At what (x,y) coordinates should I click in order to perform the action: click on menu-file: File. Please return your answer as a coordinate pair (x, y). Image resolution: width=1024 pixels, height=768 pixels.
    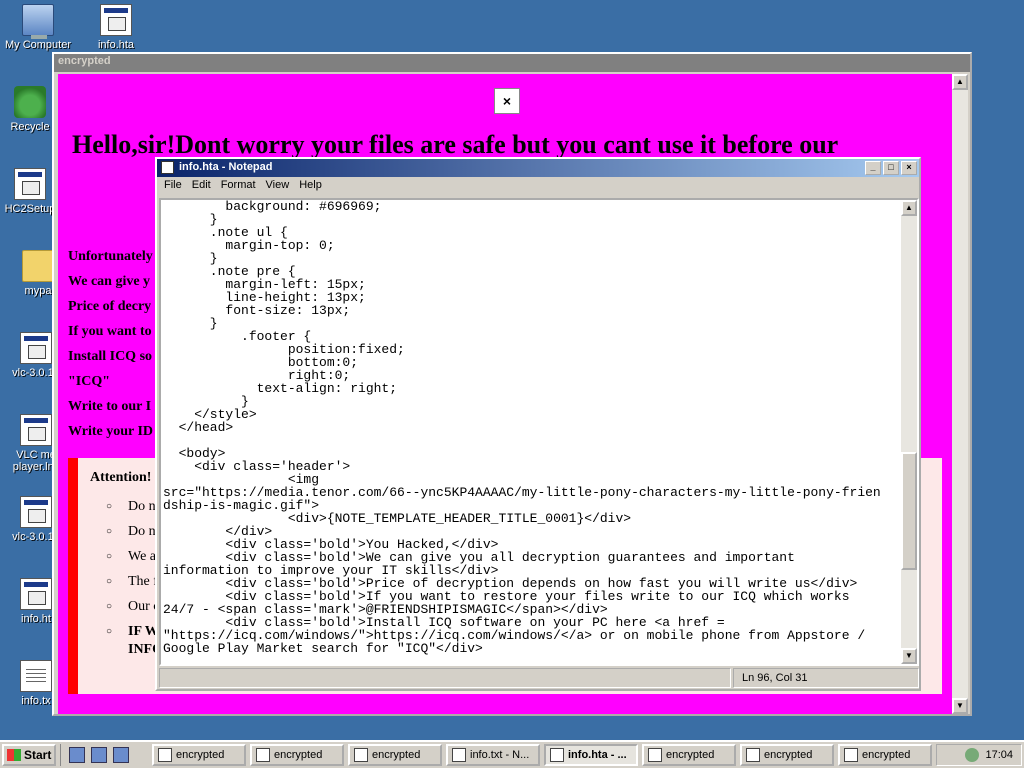
    Looking at the image, I should click on (173, 186).